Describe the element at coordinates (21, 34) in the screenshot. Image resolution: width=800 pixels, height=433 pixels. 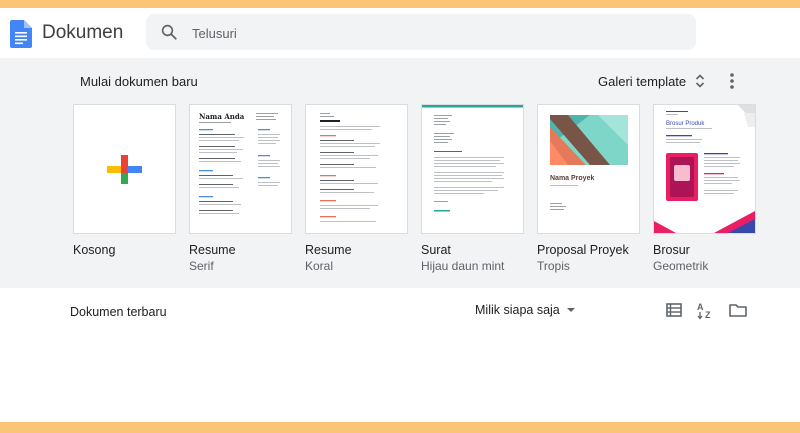
I see `docs-logo-icon` at that location.